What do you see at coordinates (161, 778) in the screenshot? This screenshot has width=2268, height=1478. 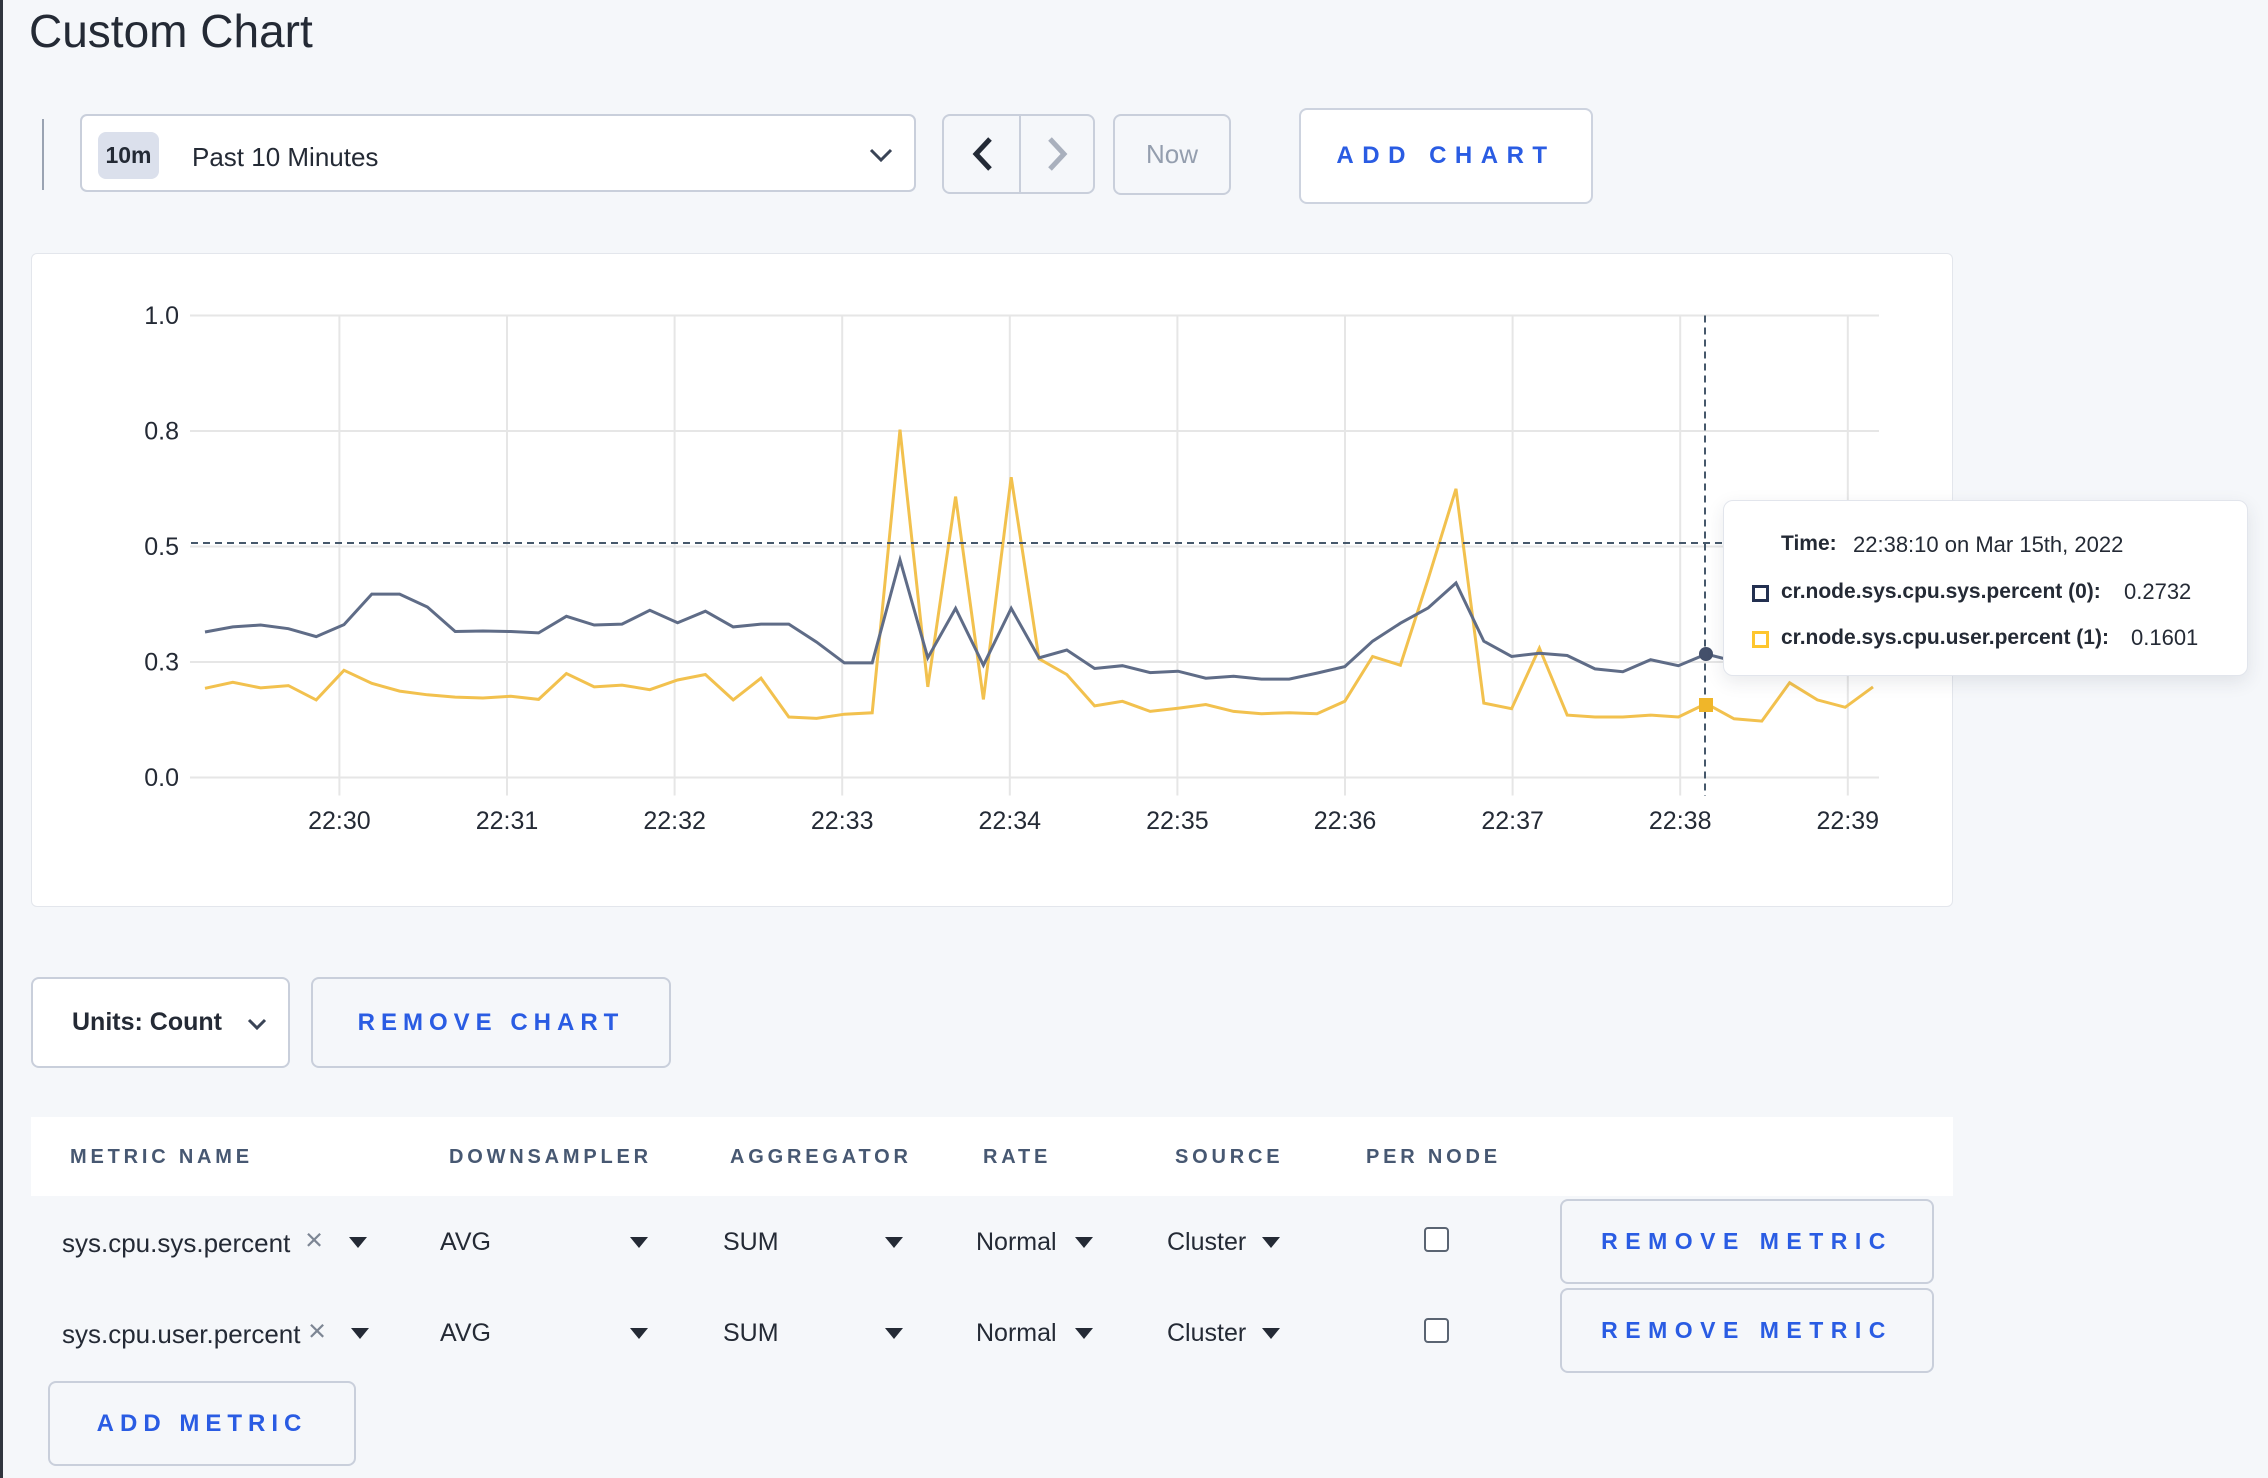 I see `svg-text: 0.0` at bounding box center [161, 778].